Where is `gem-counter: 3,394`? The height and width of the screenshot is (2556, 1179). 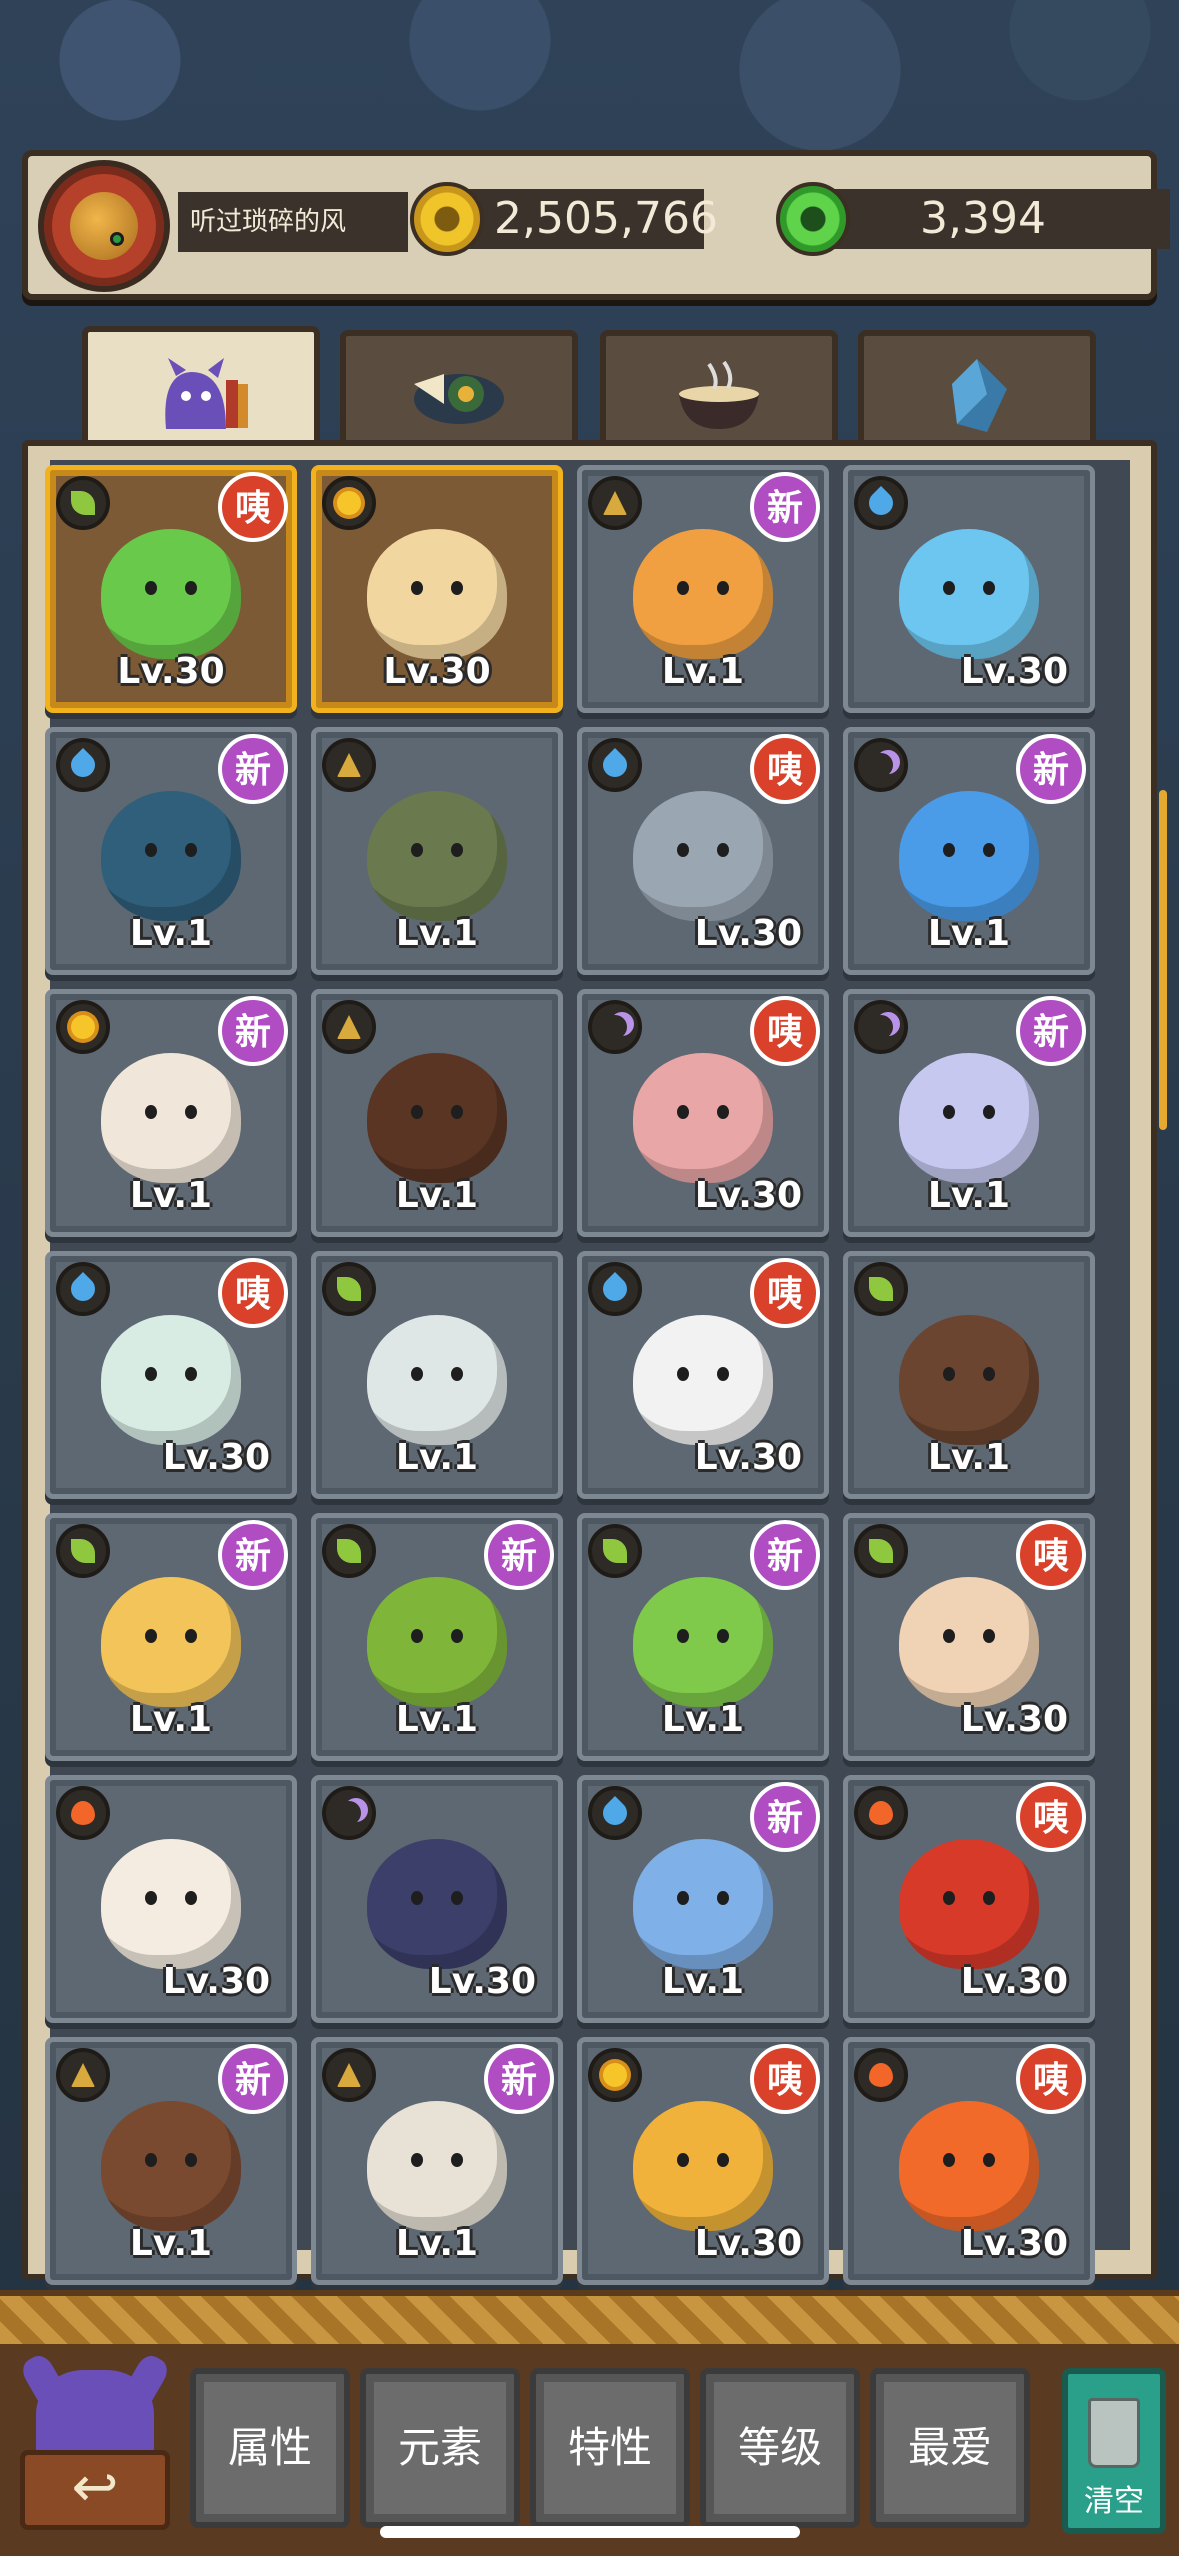 gem-counter: 3,394 is located at coordinates (973, 219).